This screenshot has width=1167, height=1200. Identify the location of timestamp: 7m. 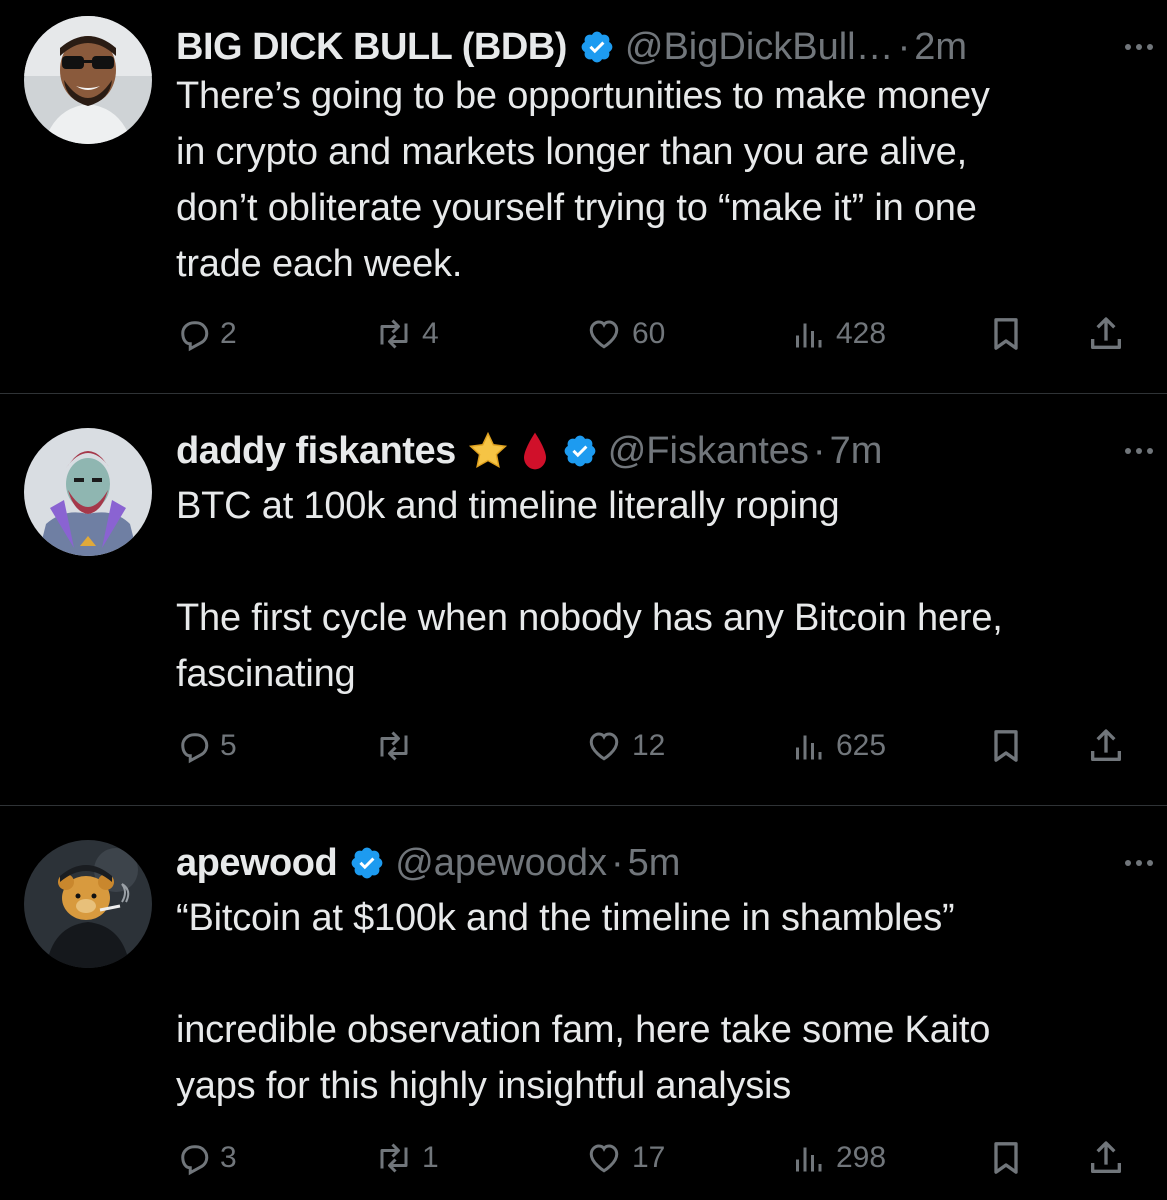
(856, 451).